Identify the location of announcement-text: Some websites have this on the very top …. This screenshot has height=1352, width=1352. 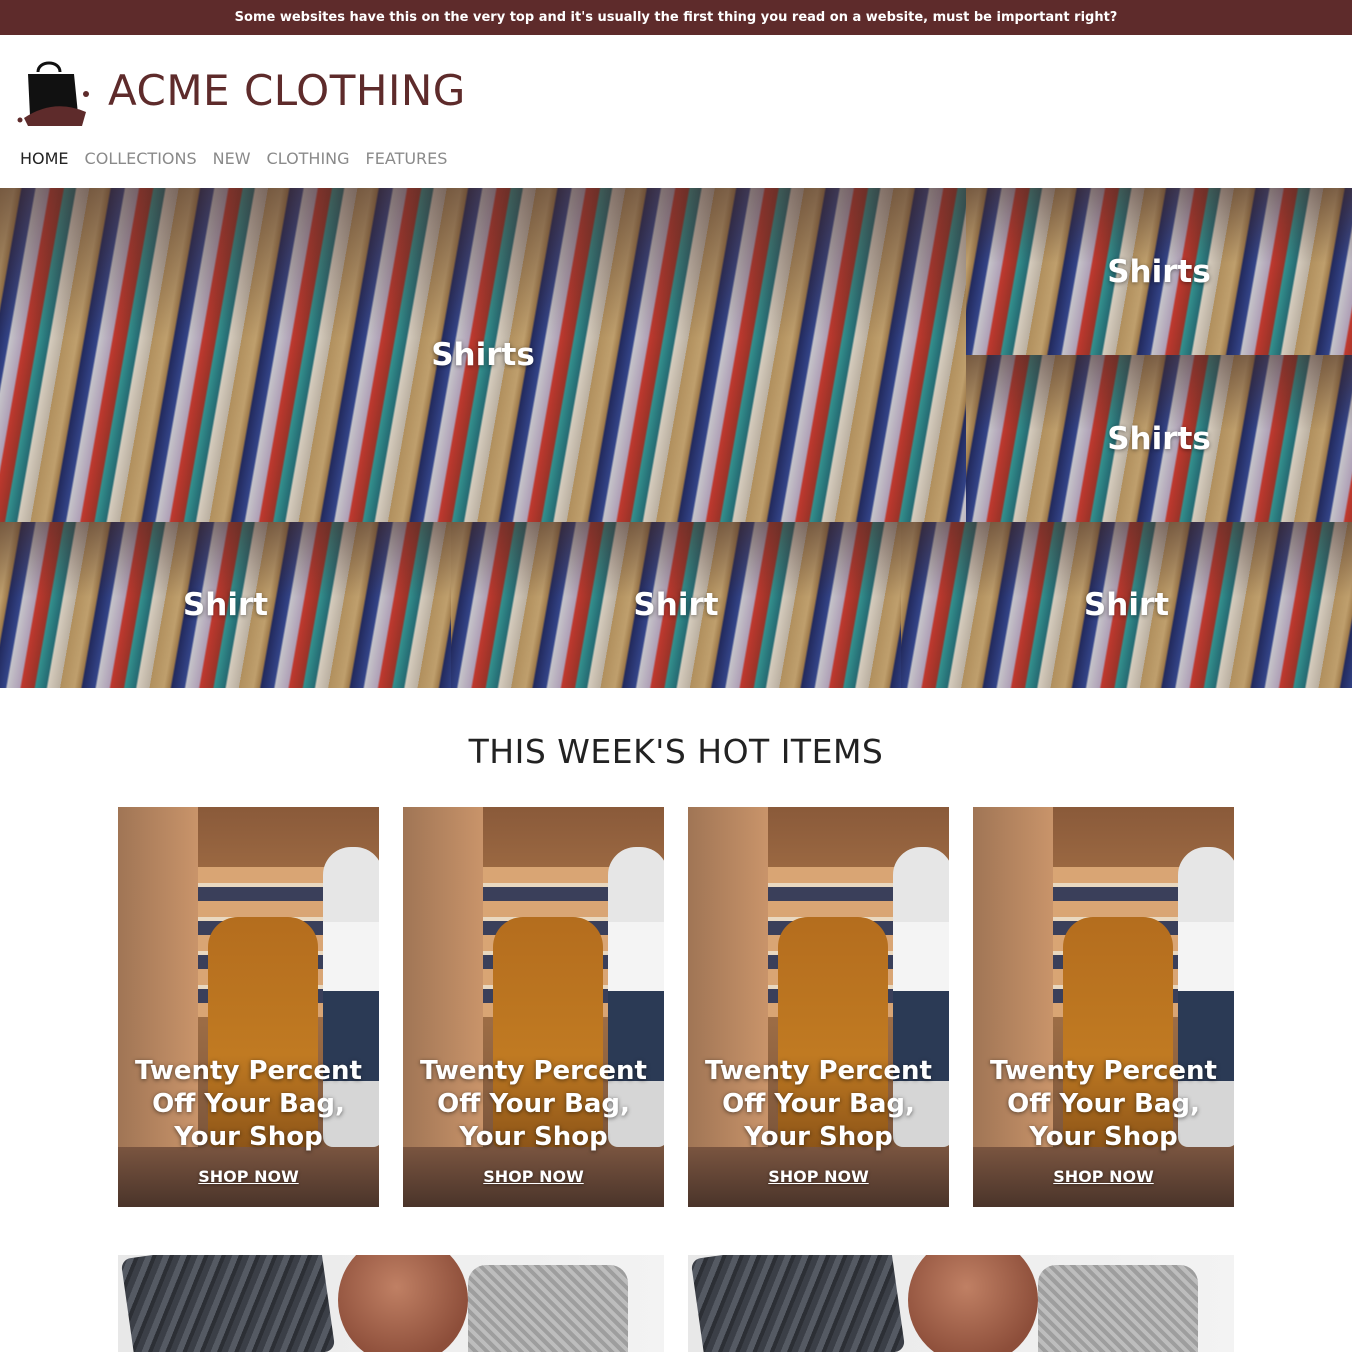
(676, 17).